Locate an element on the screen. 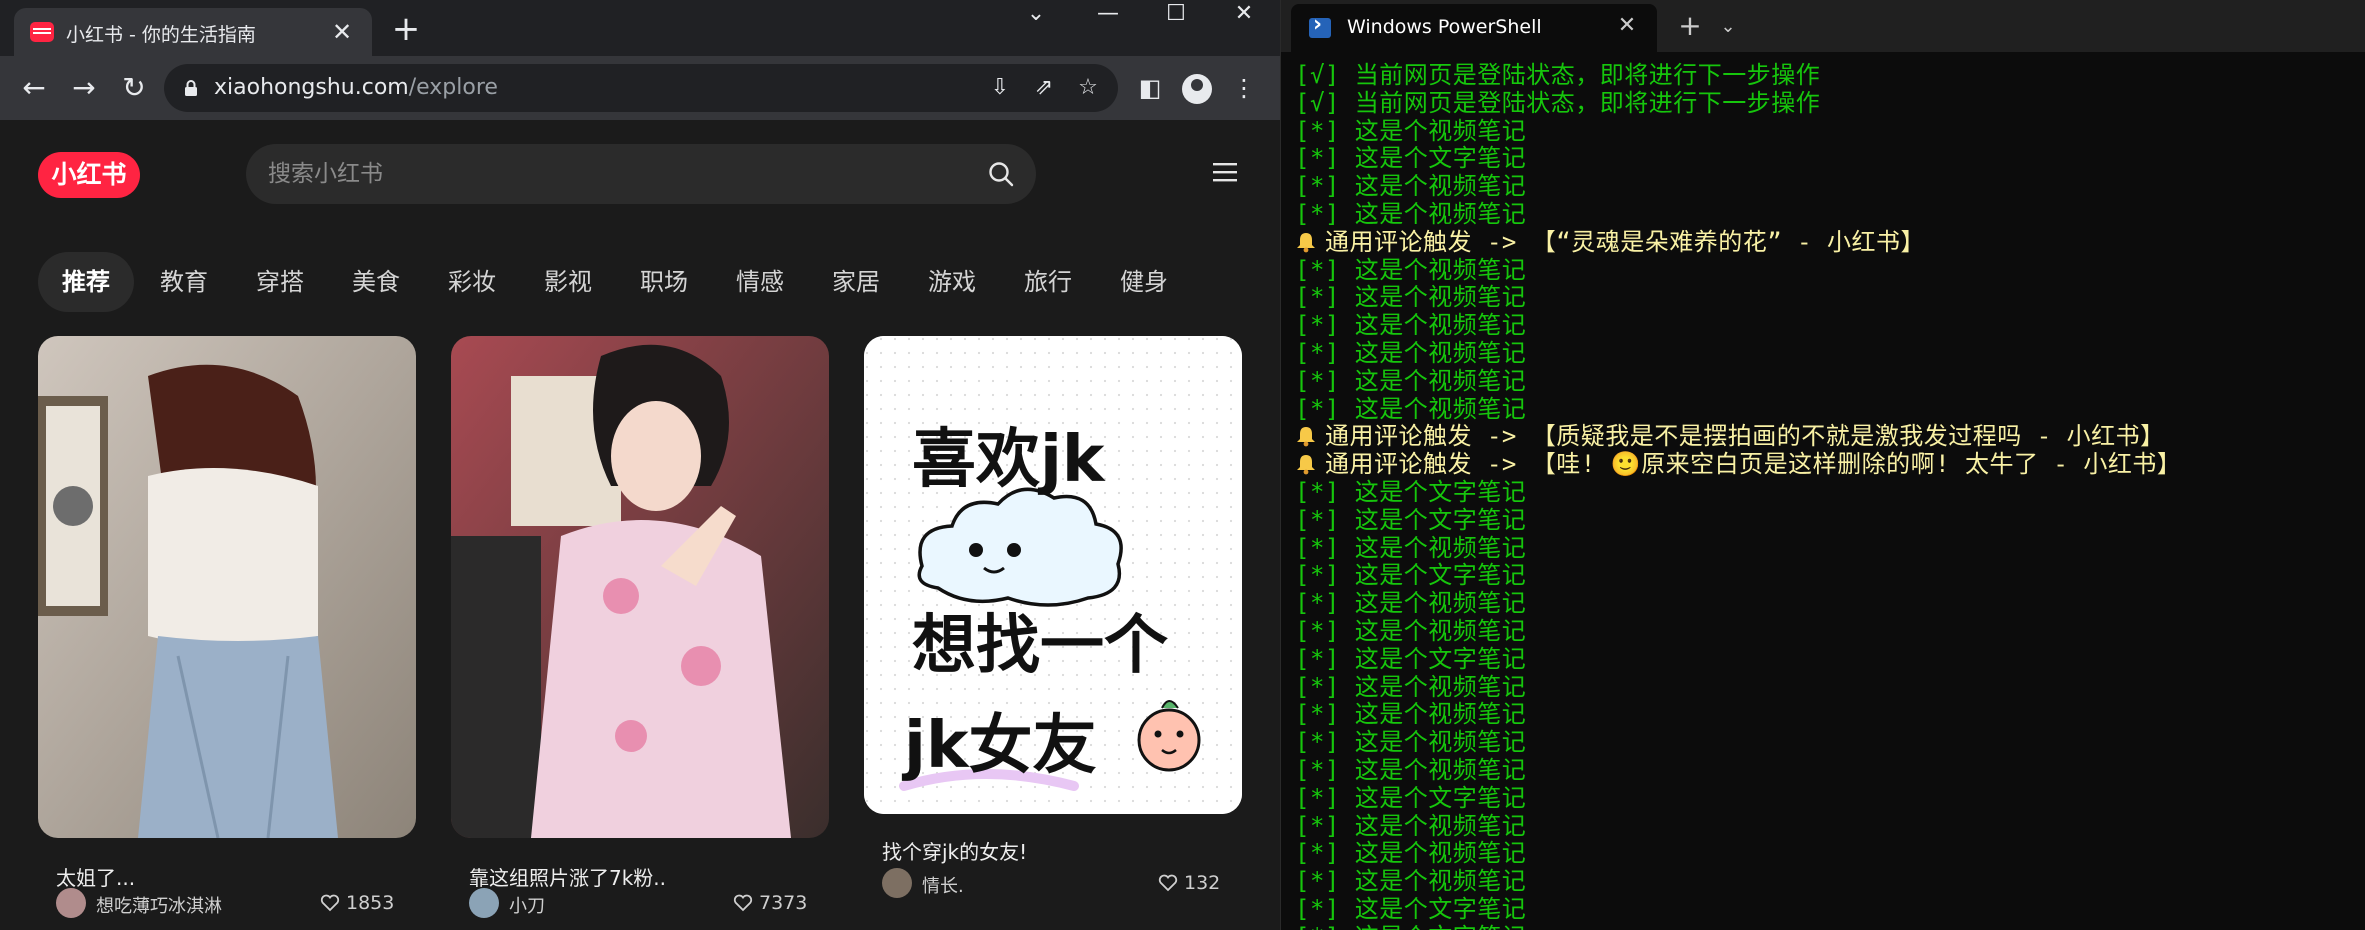  hamburger-menu-icon is located at coordinates (1225, 172).